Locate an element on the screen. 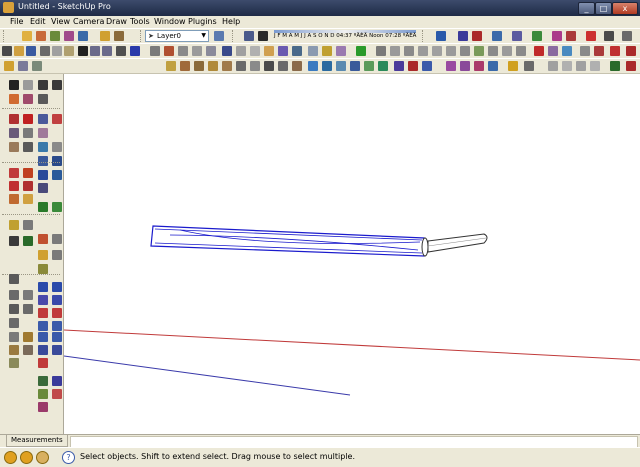 The height and width of the screenshot is (467, 640). array-icon is located at coordinates (241, 66).